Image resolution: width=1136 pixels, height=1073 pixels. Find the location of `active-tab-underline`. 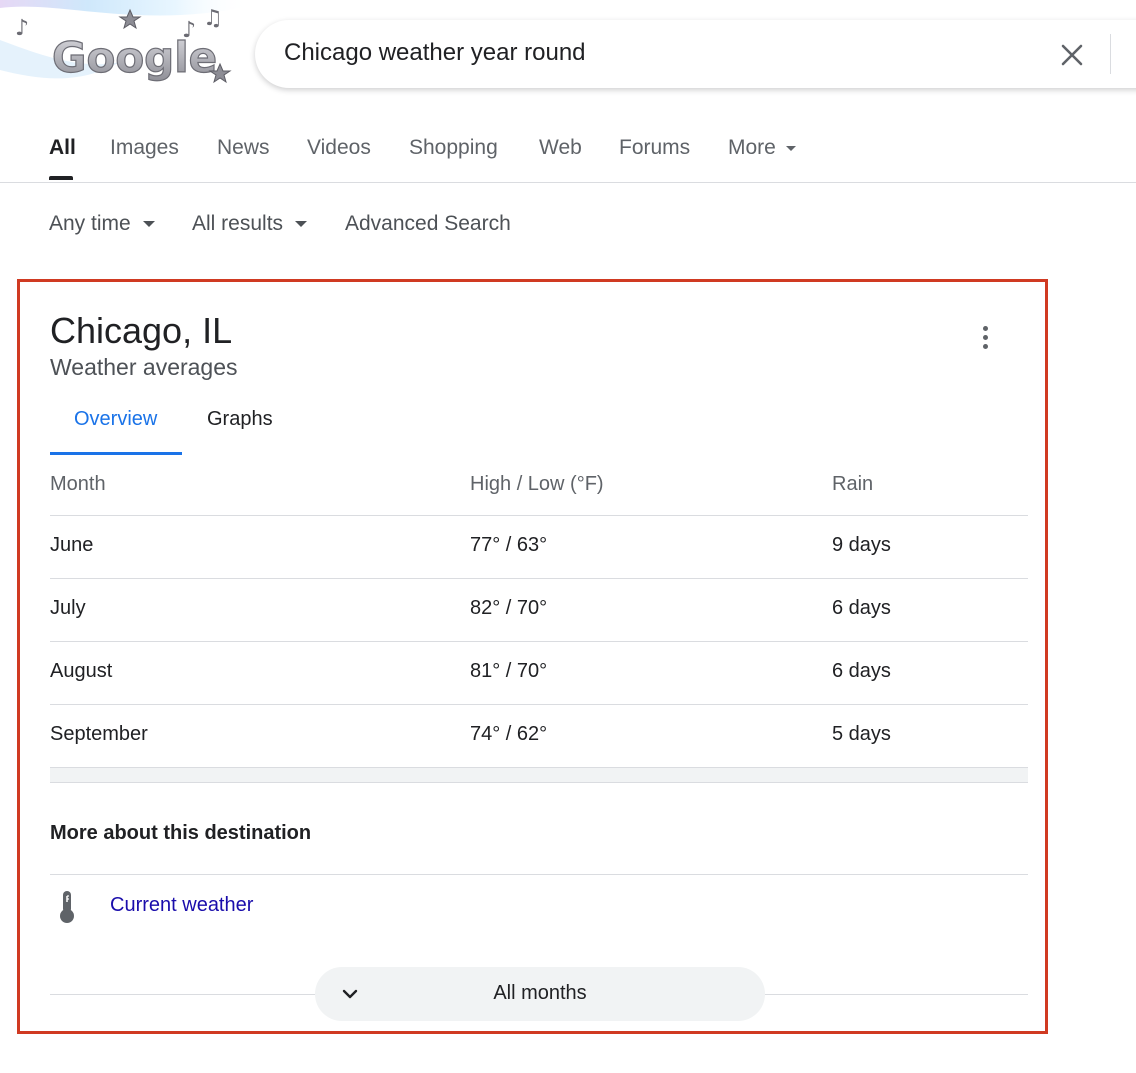

active-tab-underline is located at coordinates (61, 178).